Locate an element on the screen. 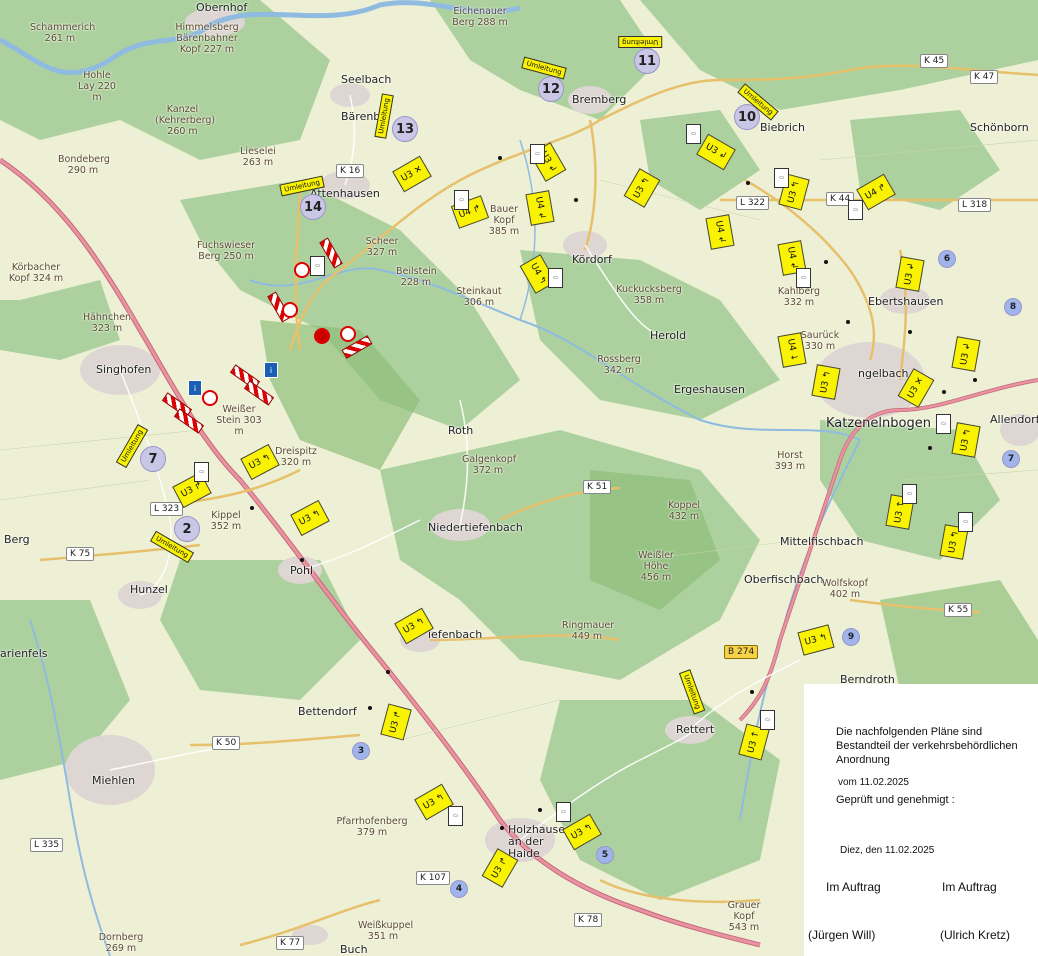 The height and width of the screenshot is (956, 1038). road-shield: K 51 is located at coordinates (597, 487).